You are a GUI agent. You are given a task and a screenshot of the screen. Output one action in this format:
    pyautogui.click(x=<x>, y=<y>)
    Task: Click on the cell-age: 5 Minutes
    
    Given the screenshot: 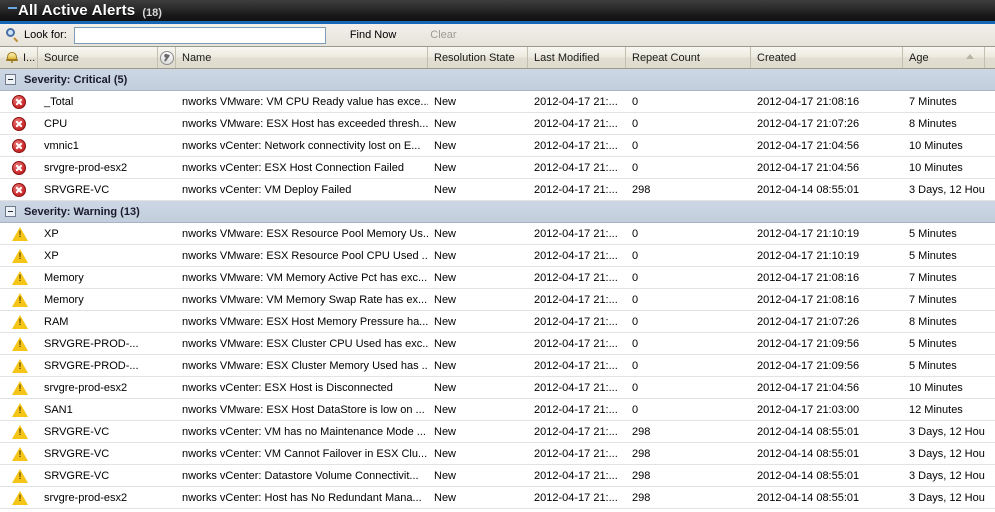 What is the action you would take?
    pyautogui.click(x=933, y=255)
    